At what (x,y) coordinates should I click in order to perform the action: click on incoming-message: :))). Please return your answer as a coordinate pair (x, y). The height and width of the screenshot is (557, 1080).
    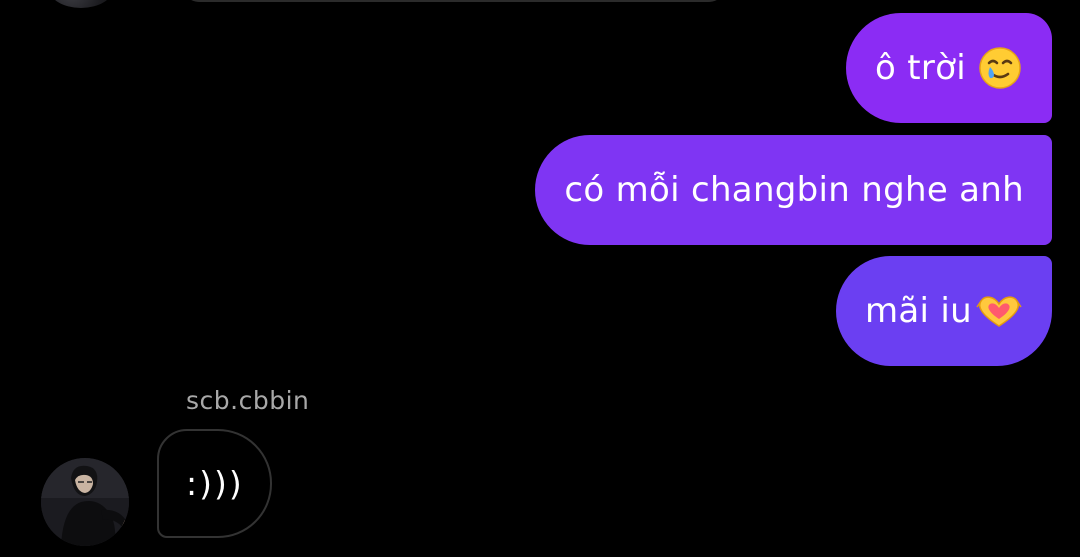
    Looking at the image, I should click on (214, 483).